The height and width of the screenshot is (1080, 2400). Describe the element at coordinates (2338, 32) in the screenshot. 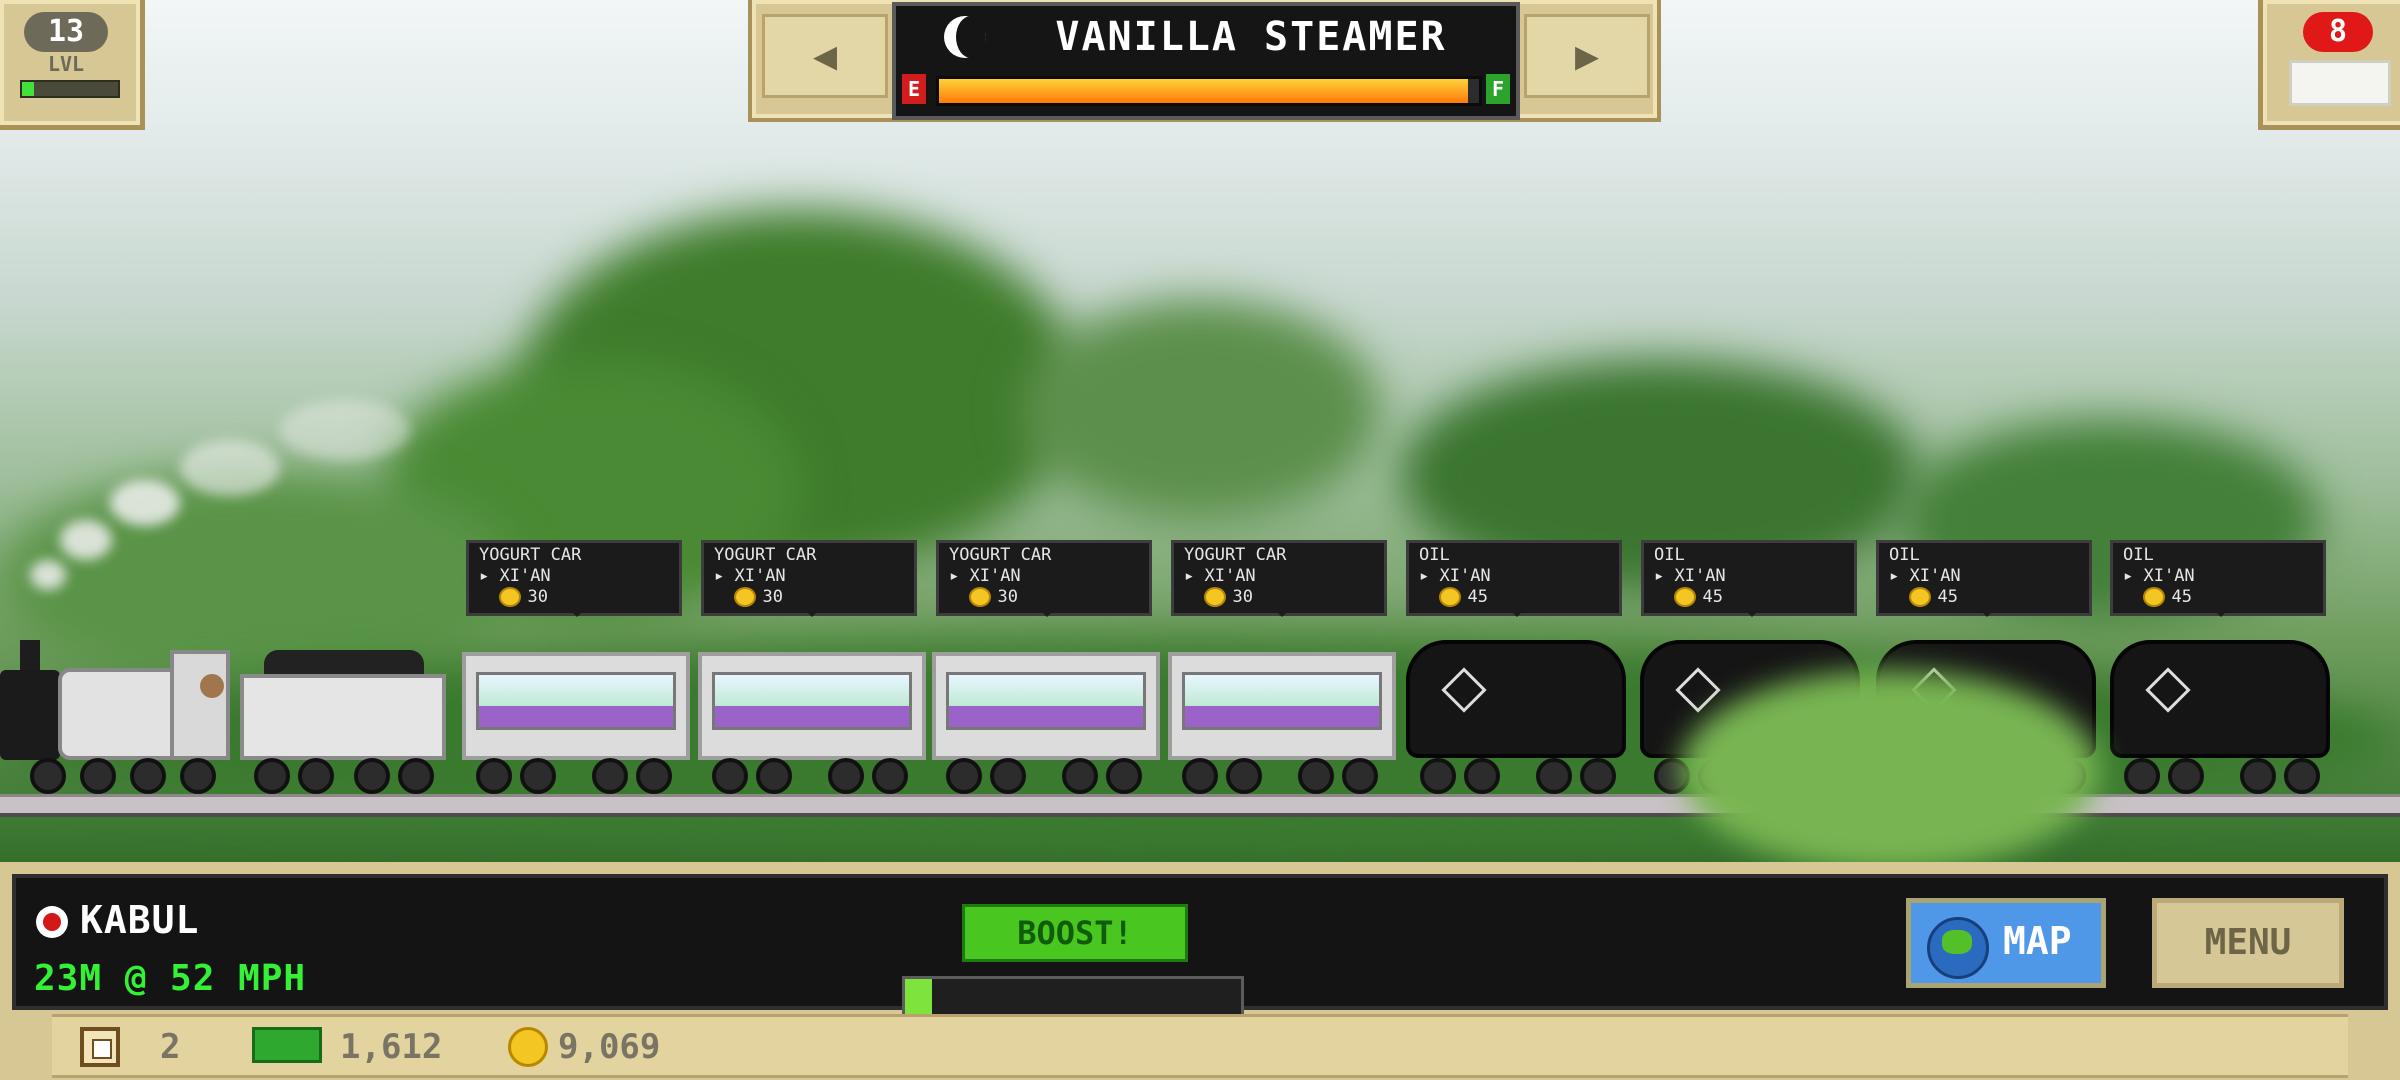

I see `train-count-badge: 8` at that location.